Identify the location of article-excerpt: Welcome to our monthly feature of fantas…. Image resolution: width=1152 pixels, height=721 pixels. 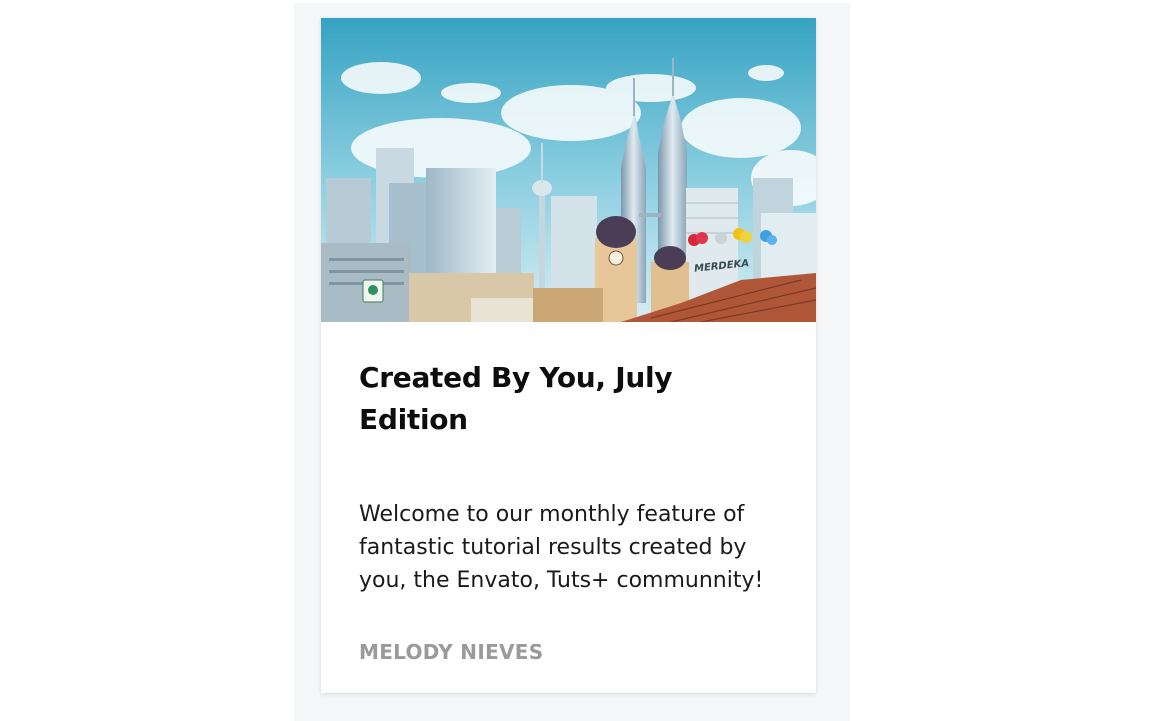
(561, 547).